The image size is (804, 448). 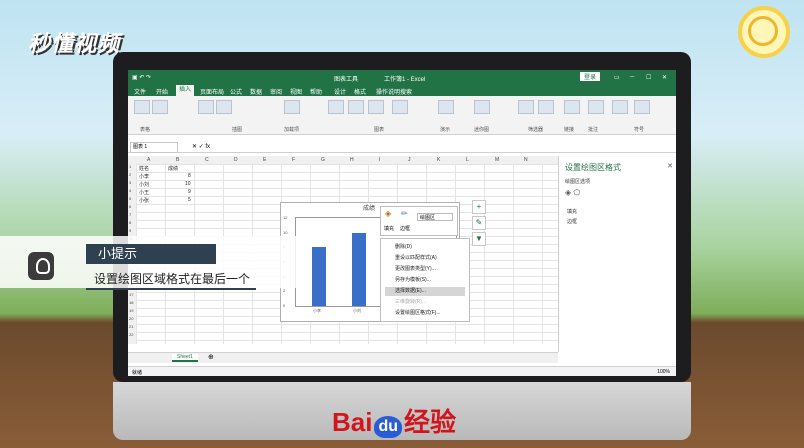 I want to click on zoom-level: 100%, so click(x=663, y=372).